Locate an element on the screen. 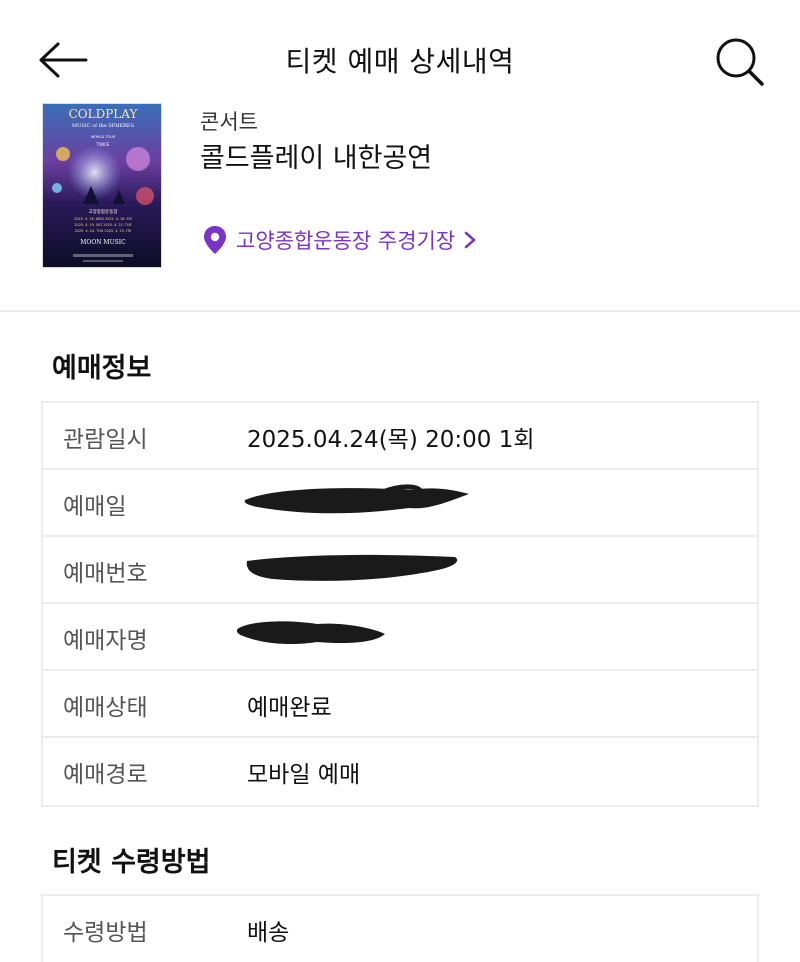 This screenshot has height=962, width=800. search-button is located at coordinates (740, 62).